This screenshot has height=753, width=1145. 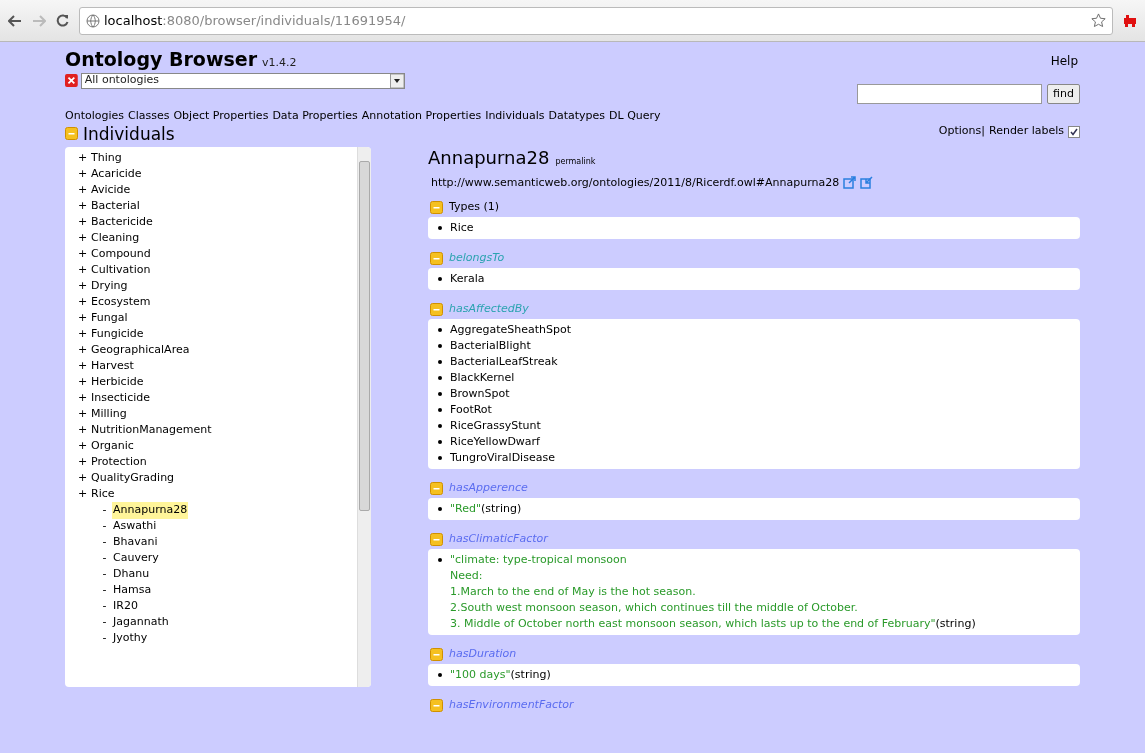 I want to click on tree-item: Compound, so click(x=121, y=254).